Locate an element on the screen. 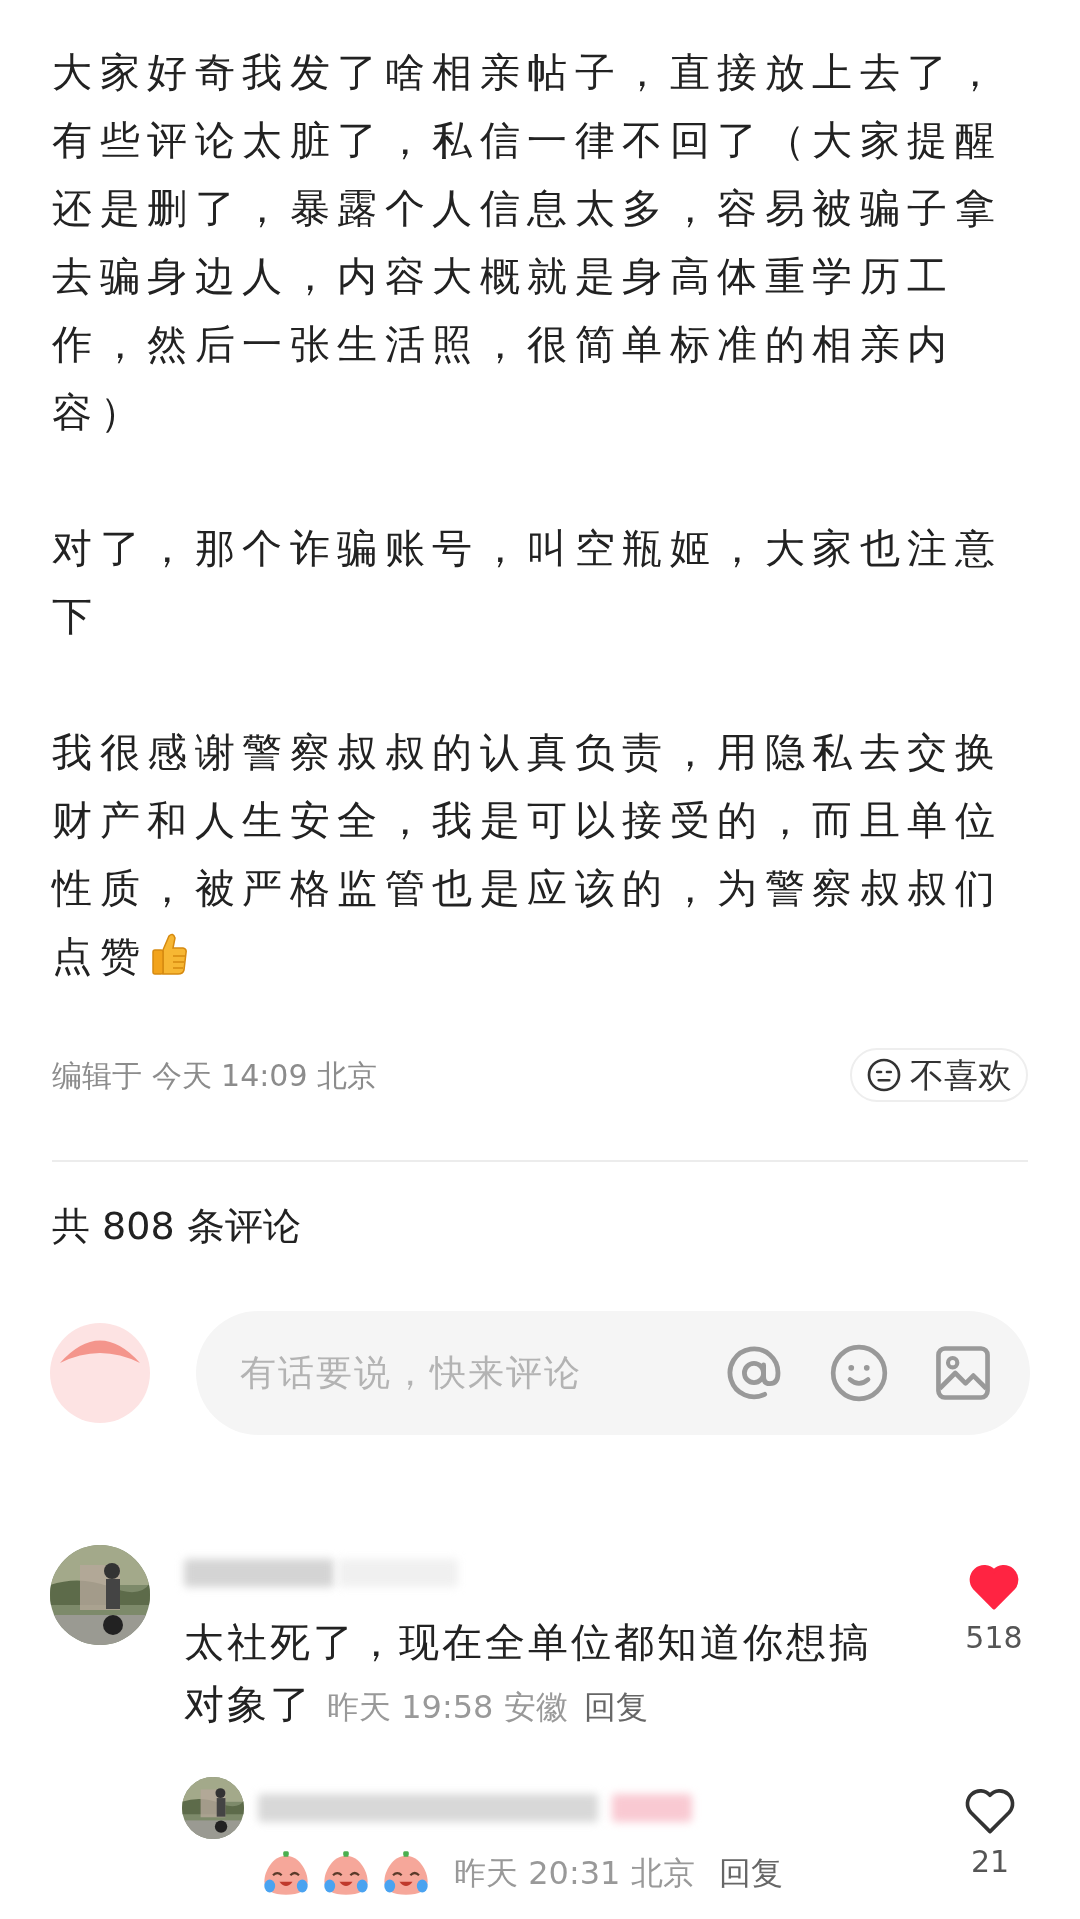 The image size is (1080, 1919). like-count: 21 is located at coordinates (990, 1862).